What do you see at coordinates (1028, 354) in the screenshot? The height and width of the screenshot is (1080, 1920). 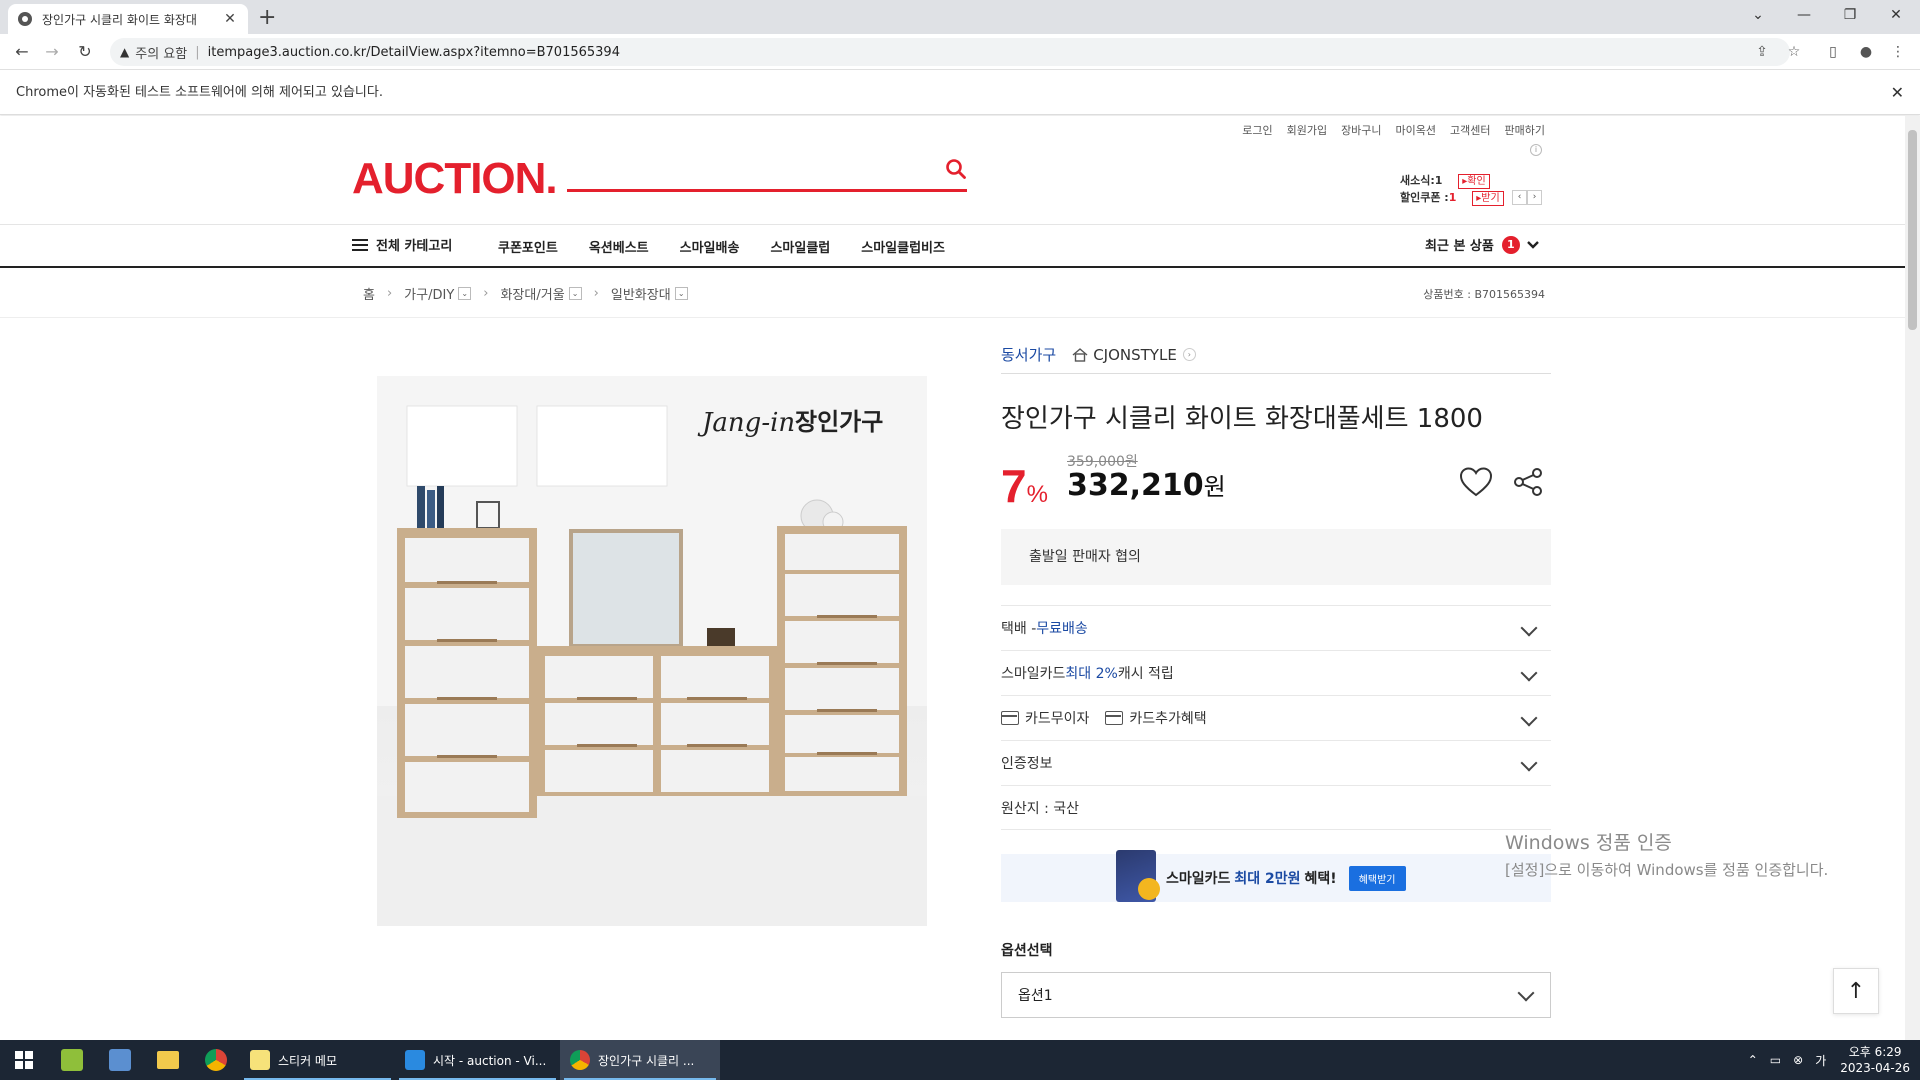 I see `seller-brand-link: 동서가구` at bounding box center [1028, 354].